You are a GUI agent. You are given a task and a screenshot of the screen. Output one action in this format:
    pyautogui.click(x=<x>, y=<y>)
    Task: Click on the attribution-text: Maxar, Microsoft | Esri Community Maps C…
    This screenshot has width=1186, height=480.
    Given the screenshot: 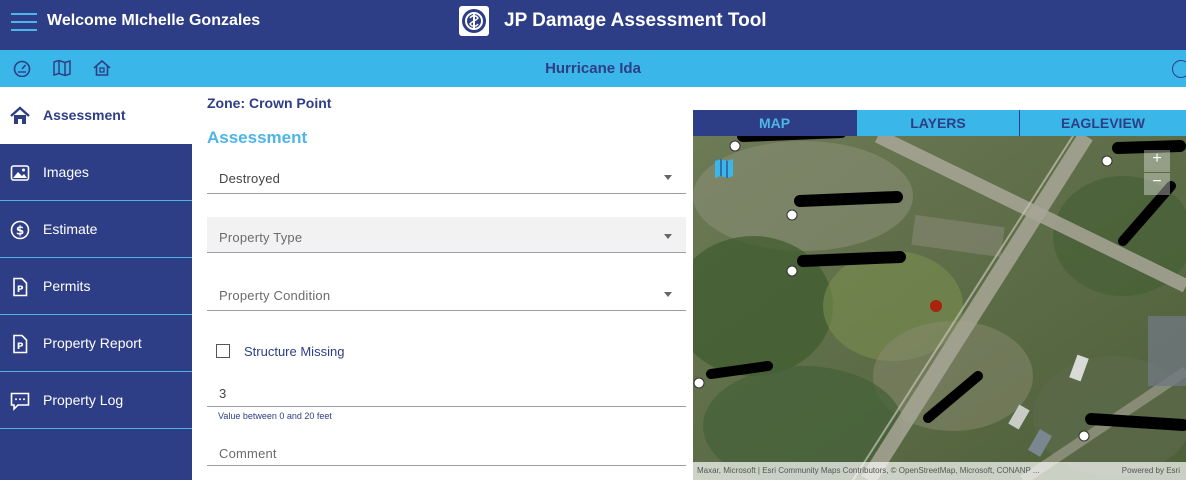 What is the action you would take?
    pyautogui.click(x=868, y=470)
    